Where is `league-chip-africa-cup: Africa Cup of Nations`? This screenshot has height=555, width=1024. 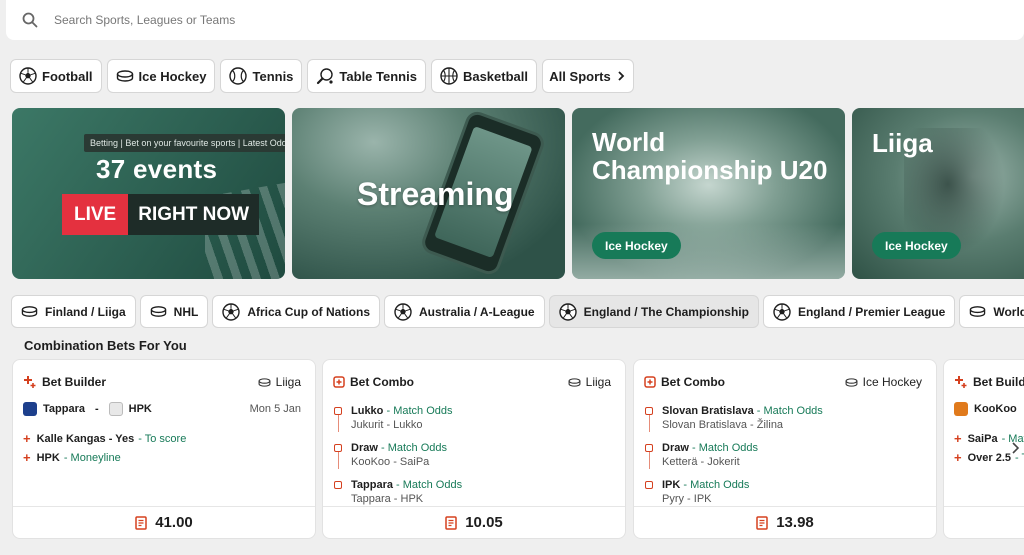
league-chip-africa-cup: Africa Cup of Nations is located at coordinates (296, 311).